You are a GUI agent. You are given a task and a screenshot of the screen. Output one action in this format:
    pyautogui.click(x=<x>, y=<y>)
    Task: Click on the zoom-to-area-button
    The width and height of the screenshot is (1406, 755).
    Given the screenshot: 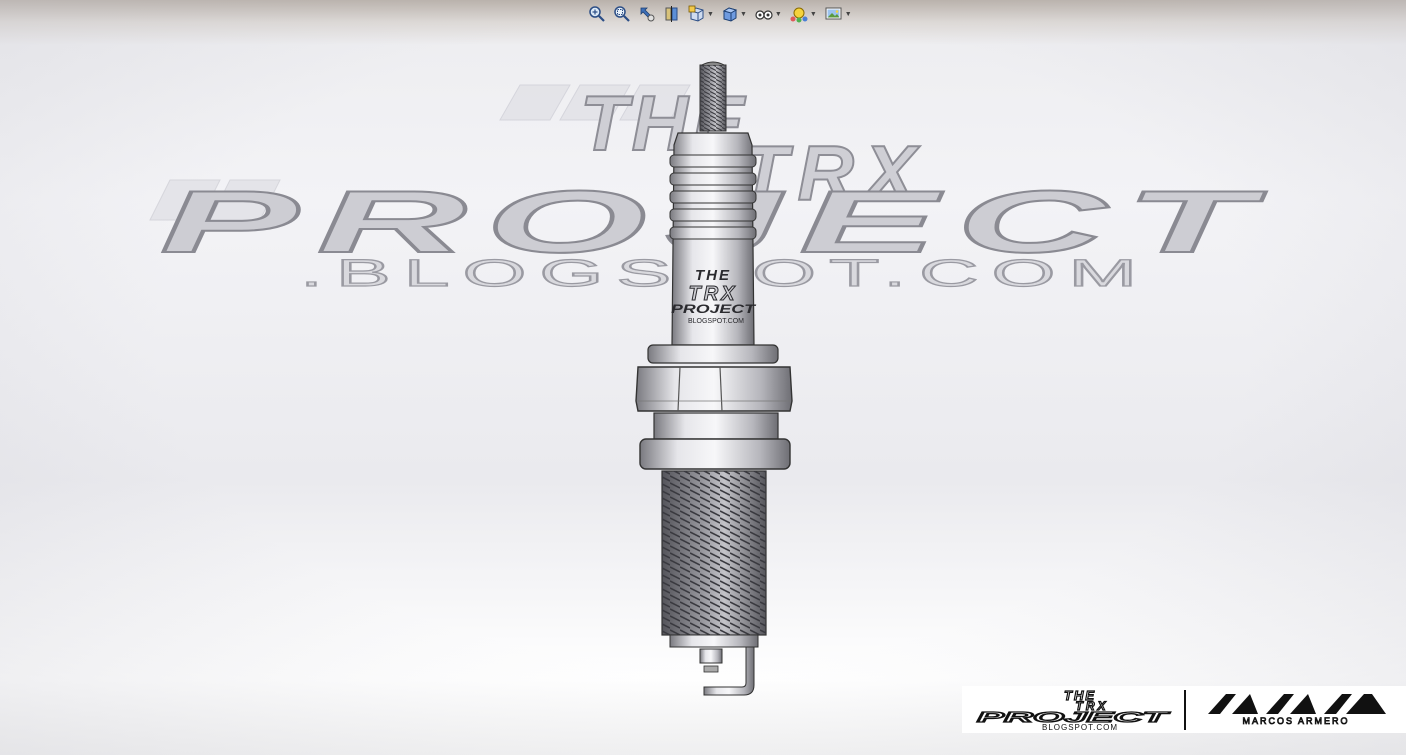 What is the action you would take?
    pyautogui.click(x=622, y=14)
    